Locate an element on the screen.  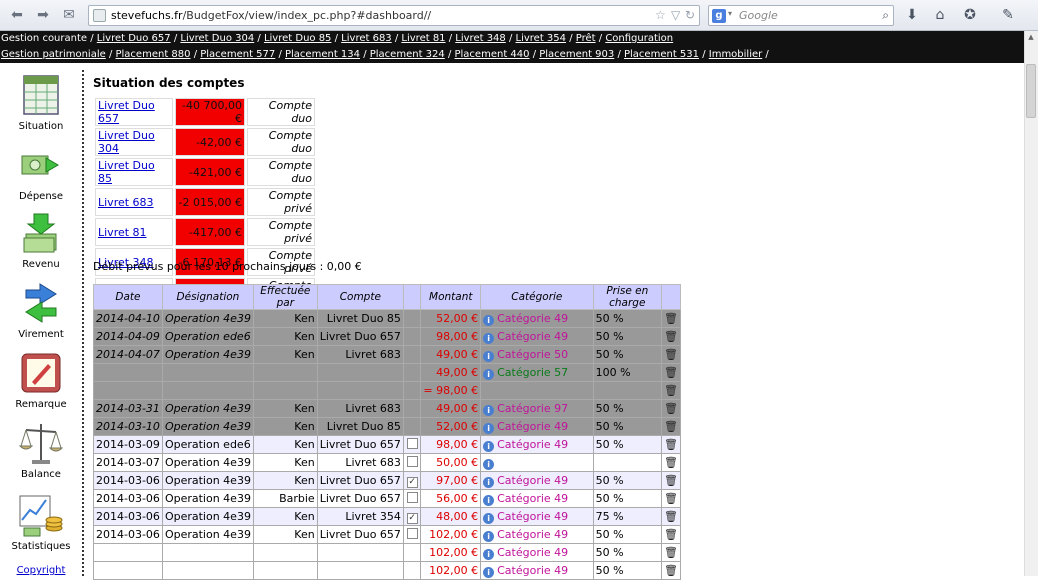
sidebar-divider is located at coordinates (83, 323).